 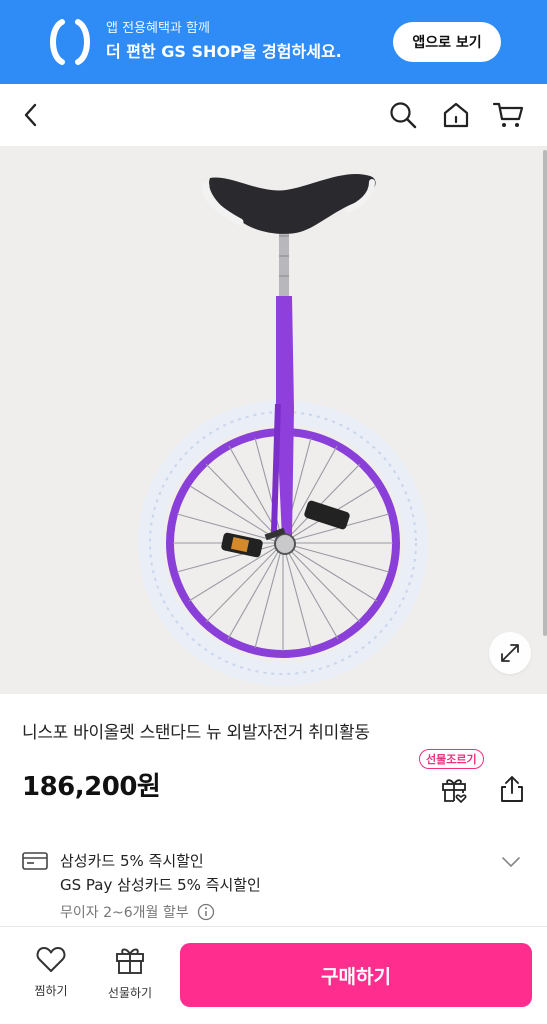 I want to click on gift-label: 선물하기, so click(x=130, y=993).